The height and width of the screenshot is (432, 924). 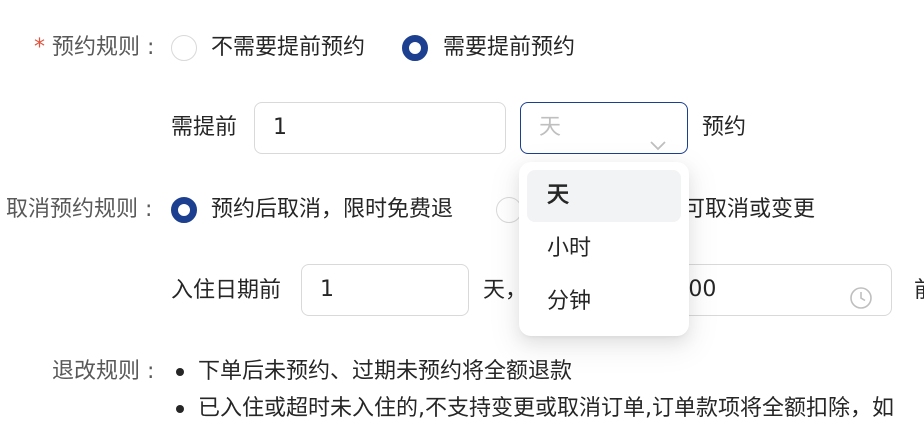 What do you see at coordinates (415, 48) in the screenshot?
I see `radio-advance-booking` at bounding box center [415, 48].